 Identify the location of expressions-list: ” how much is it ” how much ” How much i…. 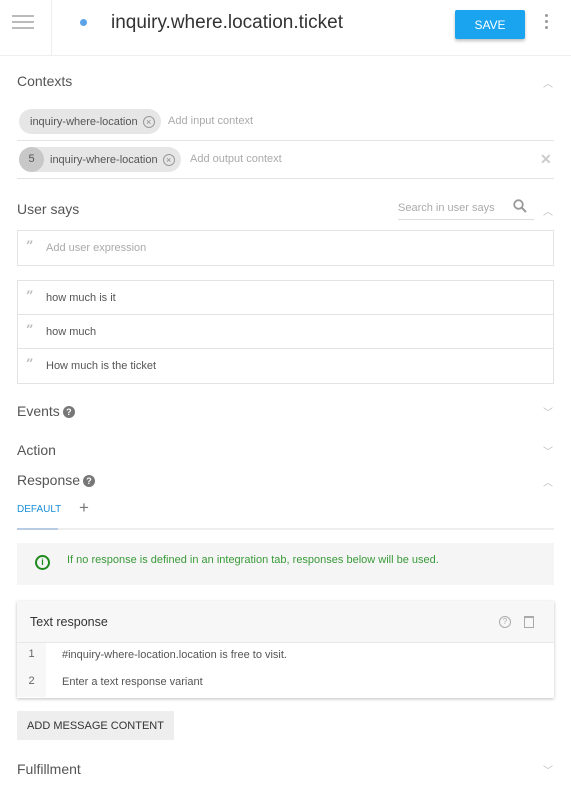
(285, 332).